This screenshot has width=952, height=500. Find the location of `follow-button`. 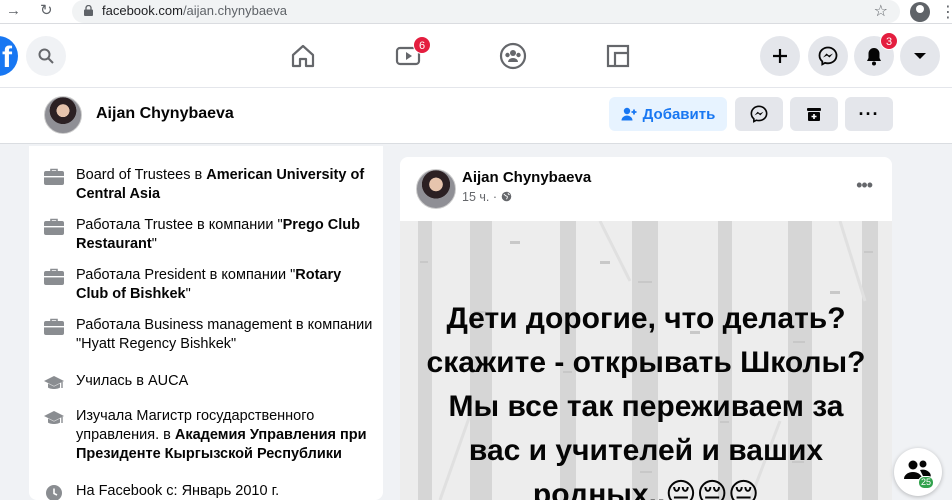

follow-button is located at coordinates (814, 114).